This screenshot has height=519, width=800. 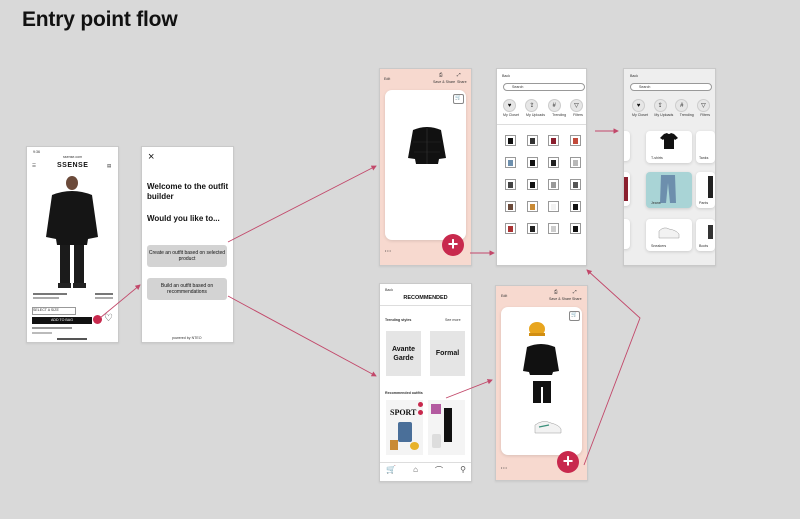 I want to click on arrow-welcome-to-builder, so click(x=302, y=204).